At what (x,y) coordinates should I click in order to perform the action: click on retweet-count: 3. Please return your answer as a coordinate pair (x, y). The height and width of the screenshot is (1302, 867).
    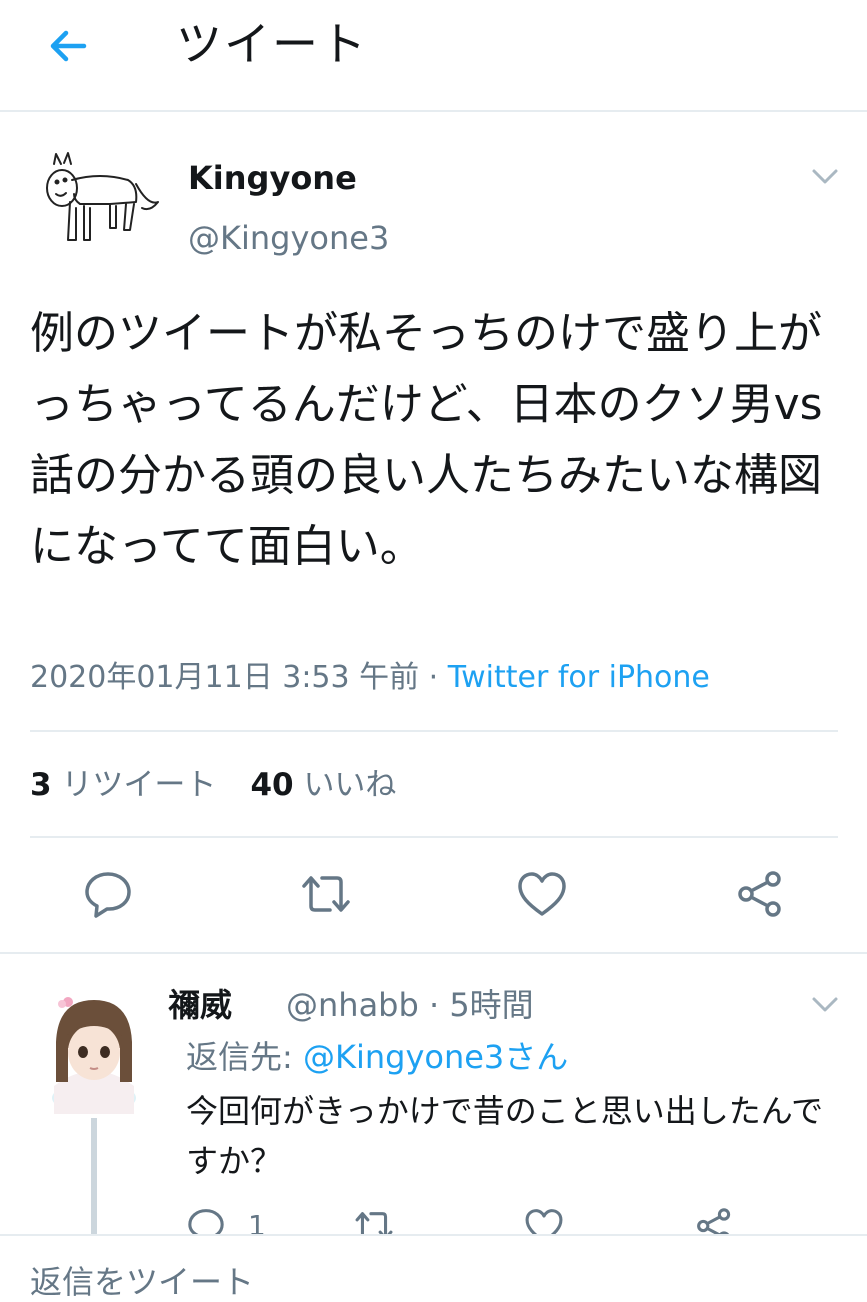
    Looking at the image, I should click on (41, 785).